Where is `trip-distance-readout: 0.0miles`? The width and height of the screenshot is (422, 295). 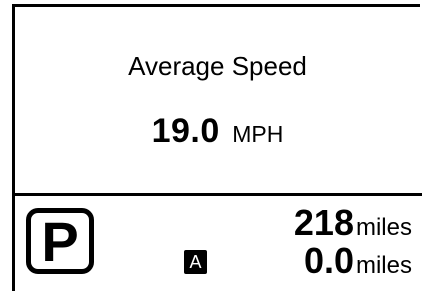 trip-distance-readout: 0.0miles is located at coordinates (358, 263).